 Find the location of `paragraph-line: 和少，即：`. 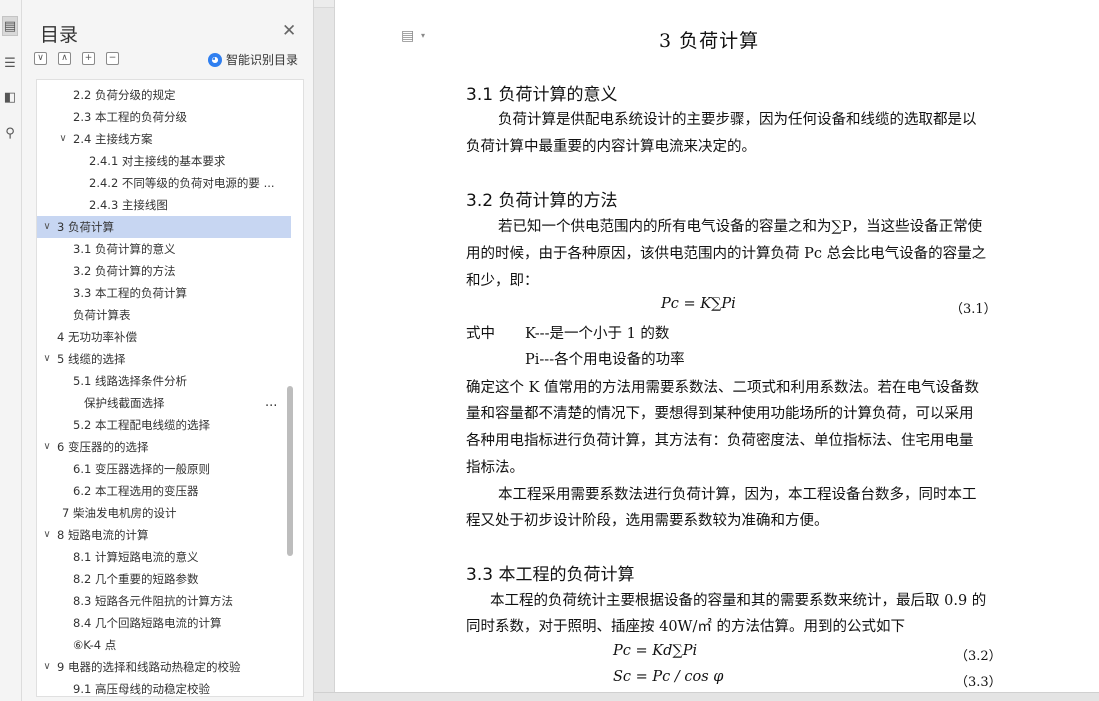

paragraph-line: 和少，即： is located at coordinates (502, 281).